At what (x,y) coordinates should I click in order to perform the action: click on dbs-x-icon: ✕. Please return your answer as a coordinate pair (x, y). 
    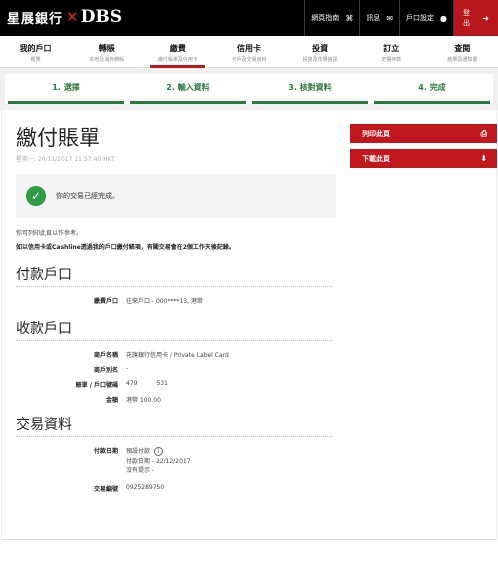
    Looking at the image, I should click on (72, 17).